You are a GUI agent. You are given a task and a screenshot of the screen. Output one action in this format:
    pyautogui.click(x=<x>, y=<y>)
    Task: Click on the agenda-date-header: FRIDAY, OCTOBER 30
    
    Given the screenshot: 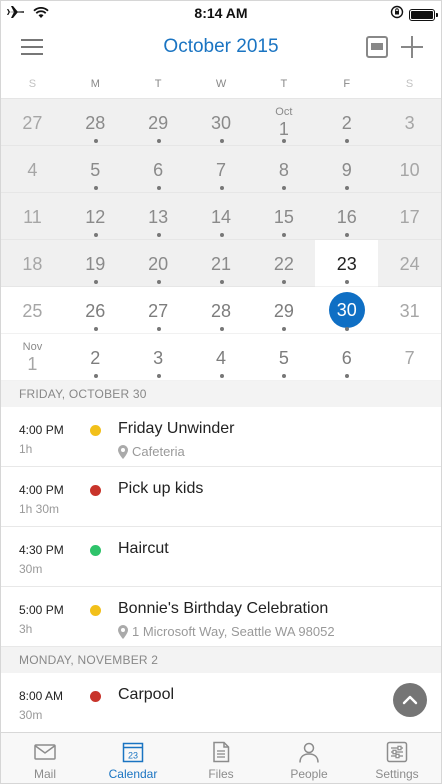 What is the action you would take?
    pyautogui.click(x=221, y=394)
    